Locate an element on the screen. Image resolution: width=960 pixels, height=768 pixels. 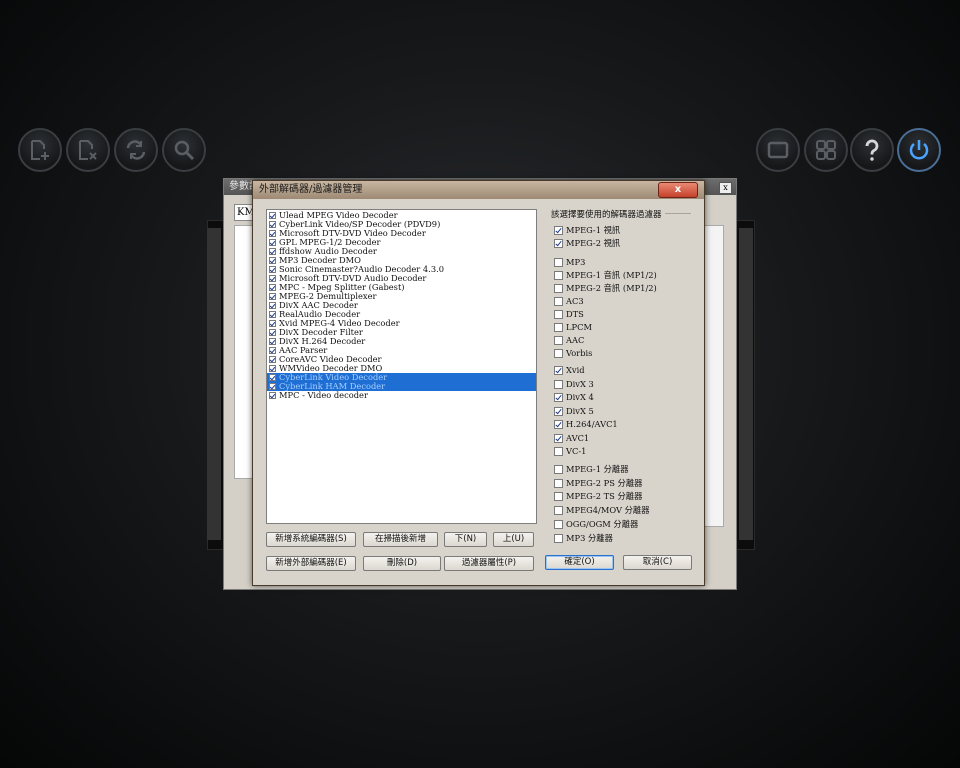
decoder-option: OGG/OGM 分離器 is located at coordinates (596, 524).